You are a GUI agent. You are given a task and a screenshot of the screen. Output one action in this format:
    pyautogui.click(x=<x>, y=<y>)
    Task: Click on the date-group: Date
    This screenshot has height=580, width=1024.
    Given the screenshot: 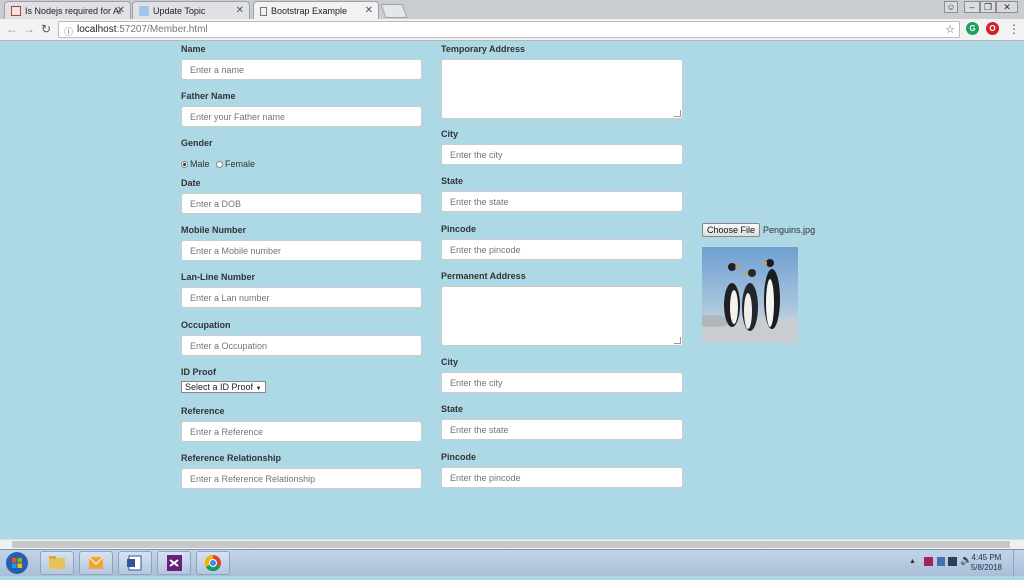 What is the action you would take?
    pyautogui.click(x=301, y=196)
    